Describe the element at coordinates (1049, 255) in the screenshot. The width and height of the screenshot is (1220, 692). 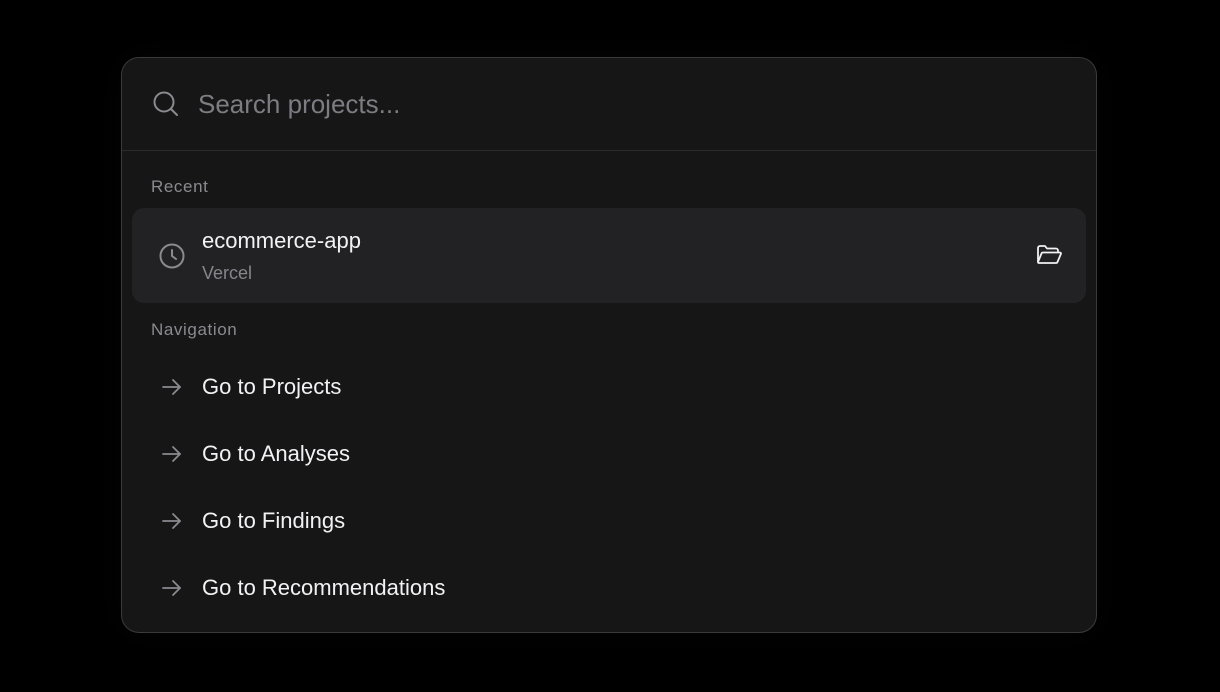
I see `folder-open-icon` at that location.